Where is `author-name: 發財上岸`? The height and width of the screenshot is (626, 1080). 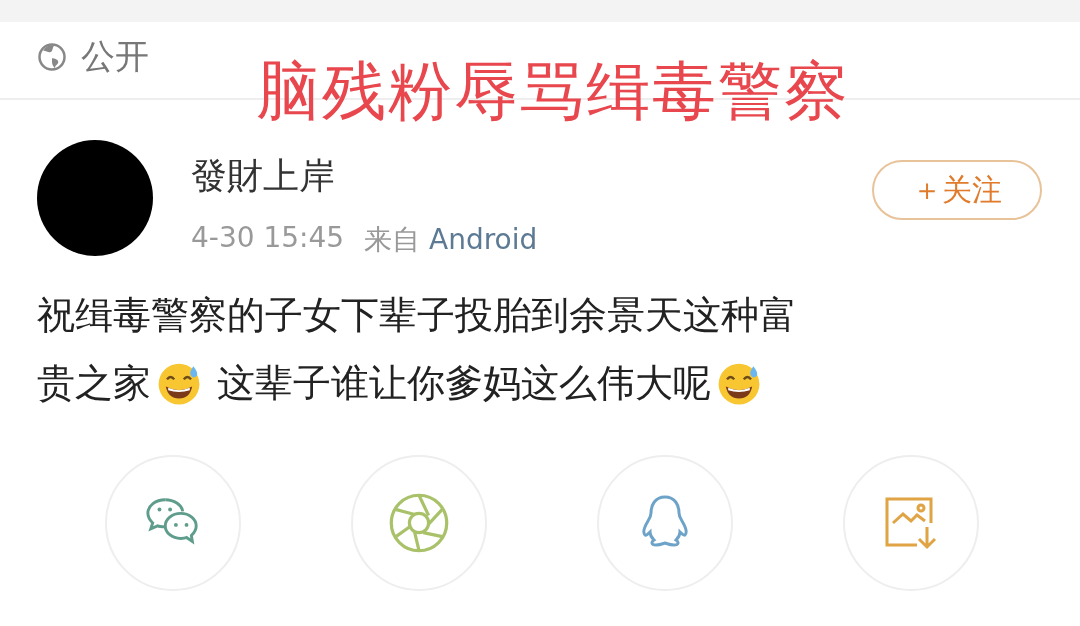
author-name: 發財上岸 is located at coordinates (364, 176).